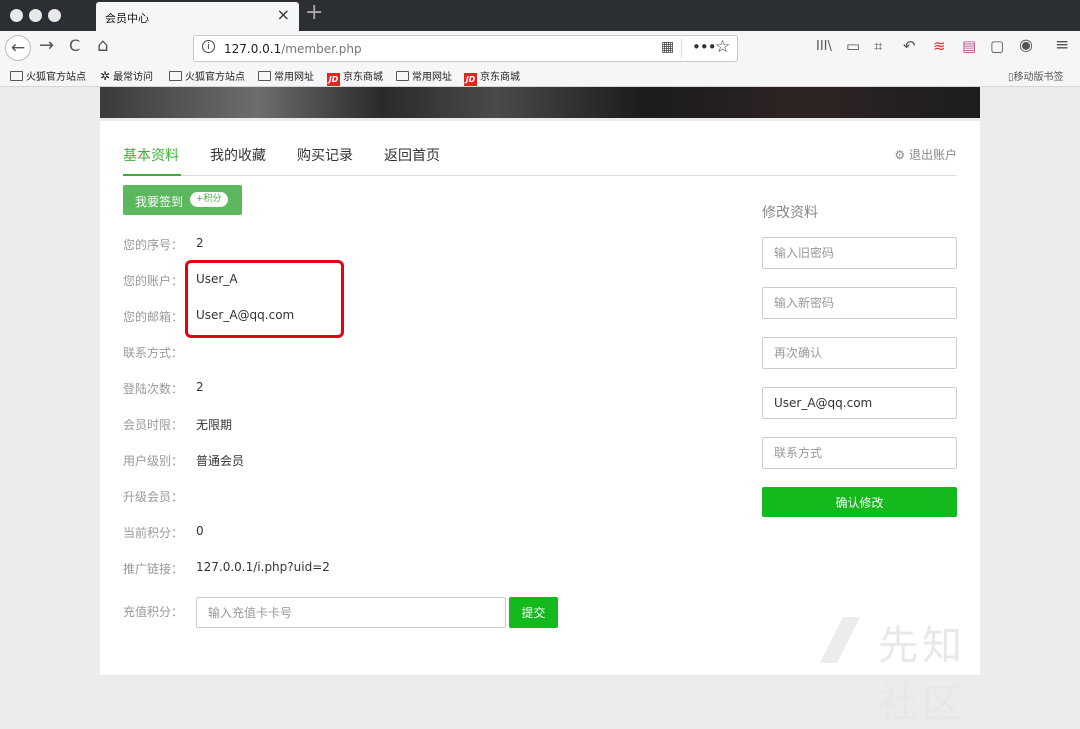 The width and height of the screenshot is (1080, 729). Describe the element at coordinates (105, 76) in the screenshot. I see `gear-icon: ✲` at that location.